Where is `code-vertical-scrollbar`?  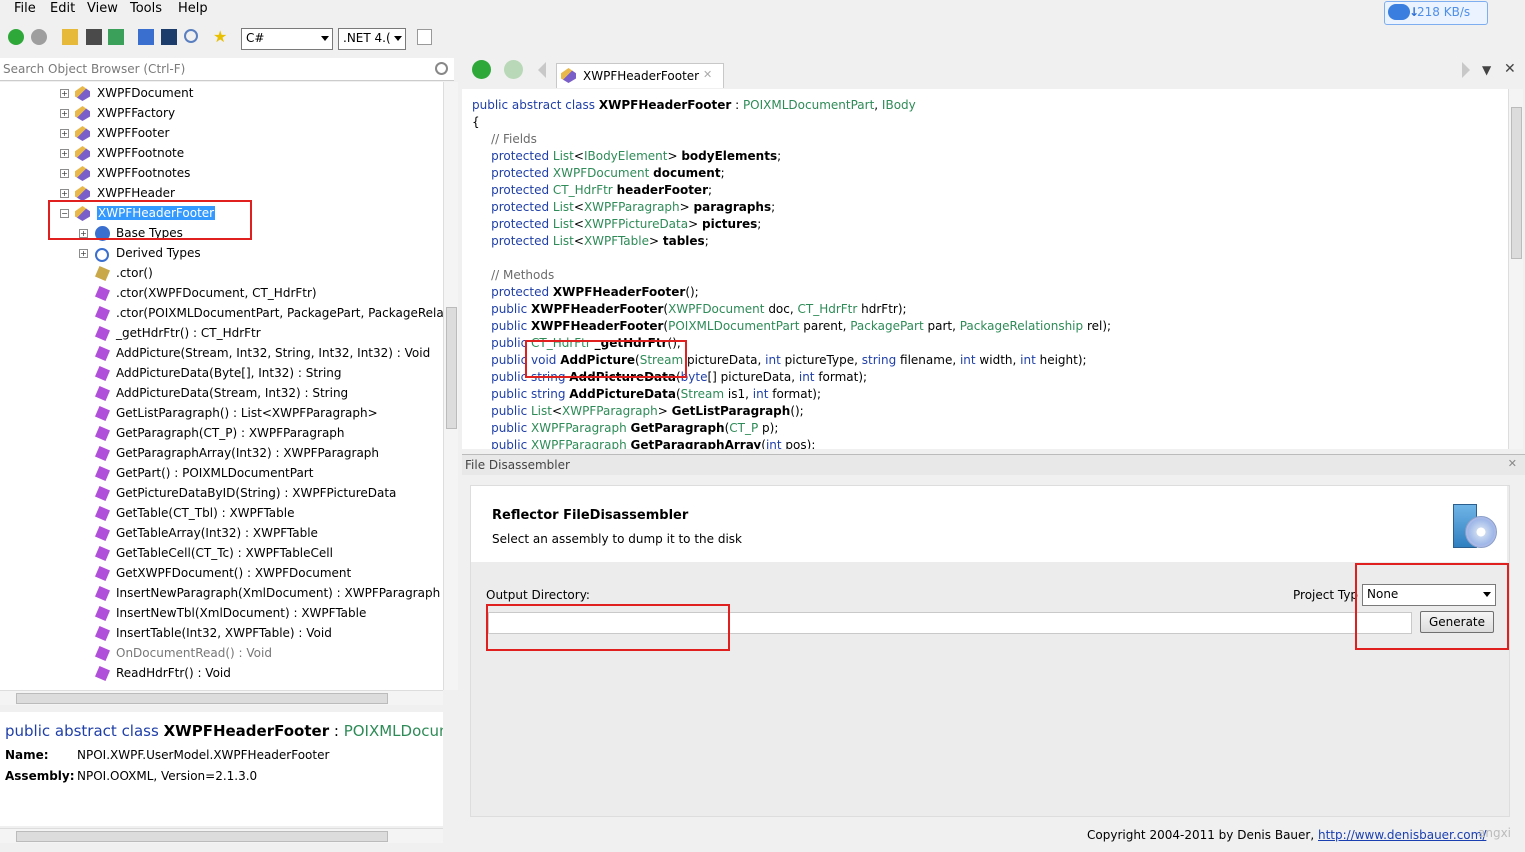 code-vertical-scrollbar is located at coordinates (1515, 269).